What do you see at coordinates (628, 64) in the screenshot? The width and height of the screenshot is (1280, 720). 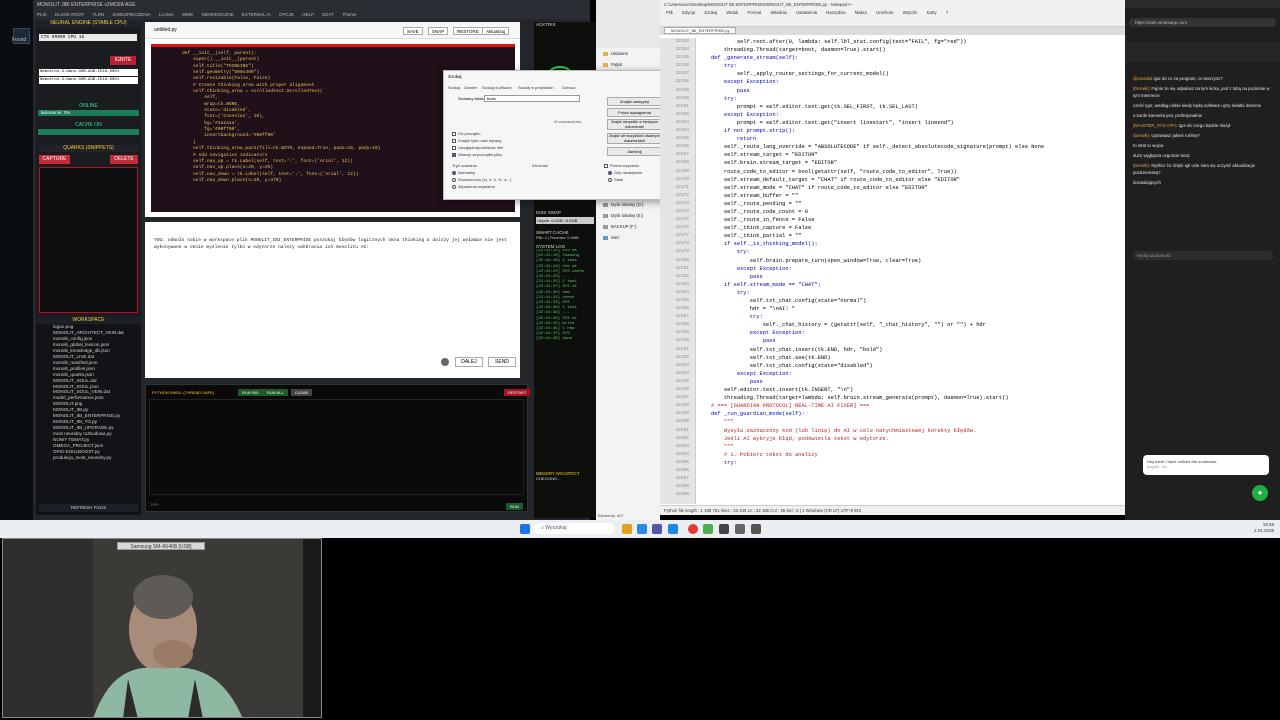 I see `explorer-item: Pulpit` at bounding box center [628, 64].